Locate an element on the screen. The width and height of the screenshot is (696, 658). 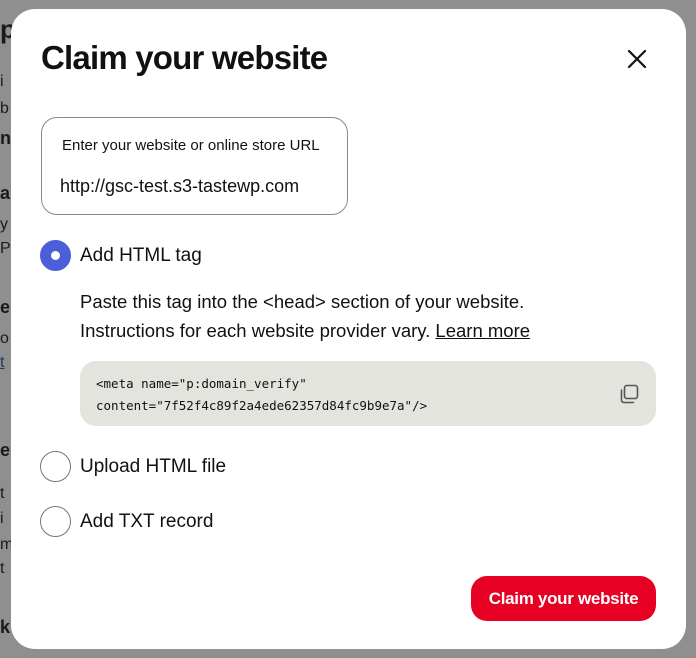
copy-icon is located at coordinates (629, 394).